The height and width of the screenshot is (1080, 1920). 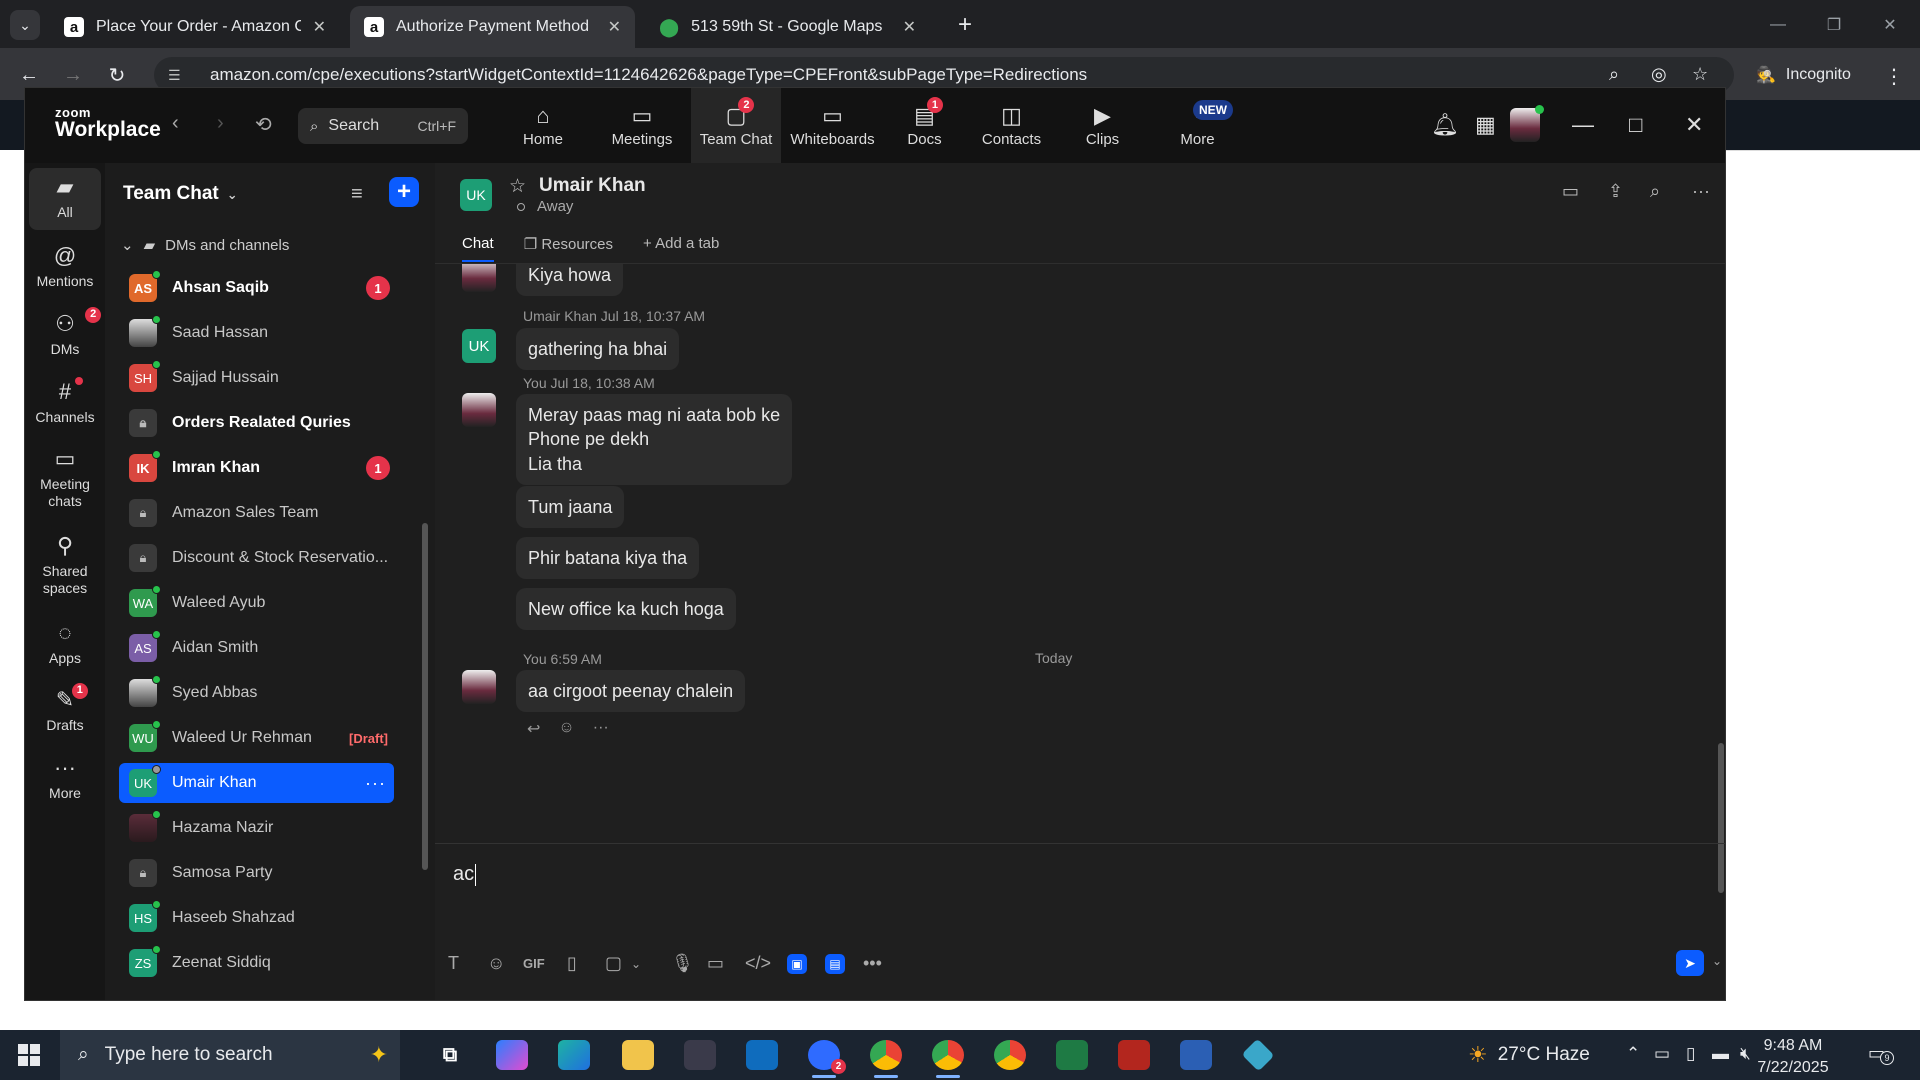 I want to click on notifications-bell-icon: 🔔︎, so click(x=1445, y=125).